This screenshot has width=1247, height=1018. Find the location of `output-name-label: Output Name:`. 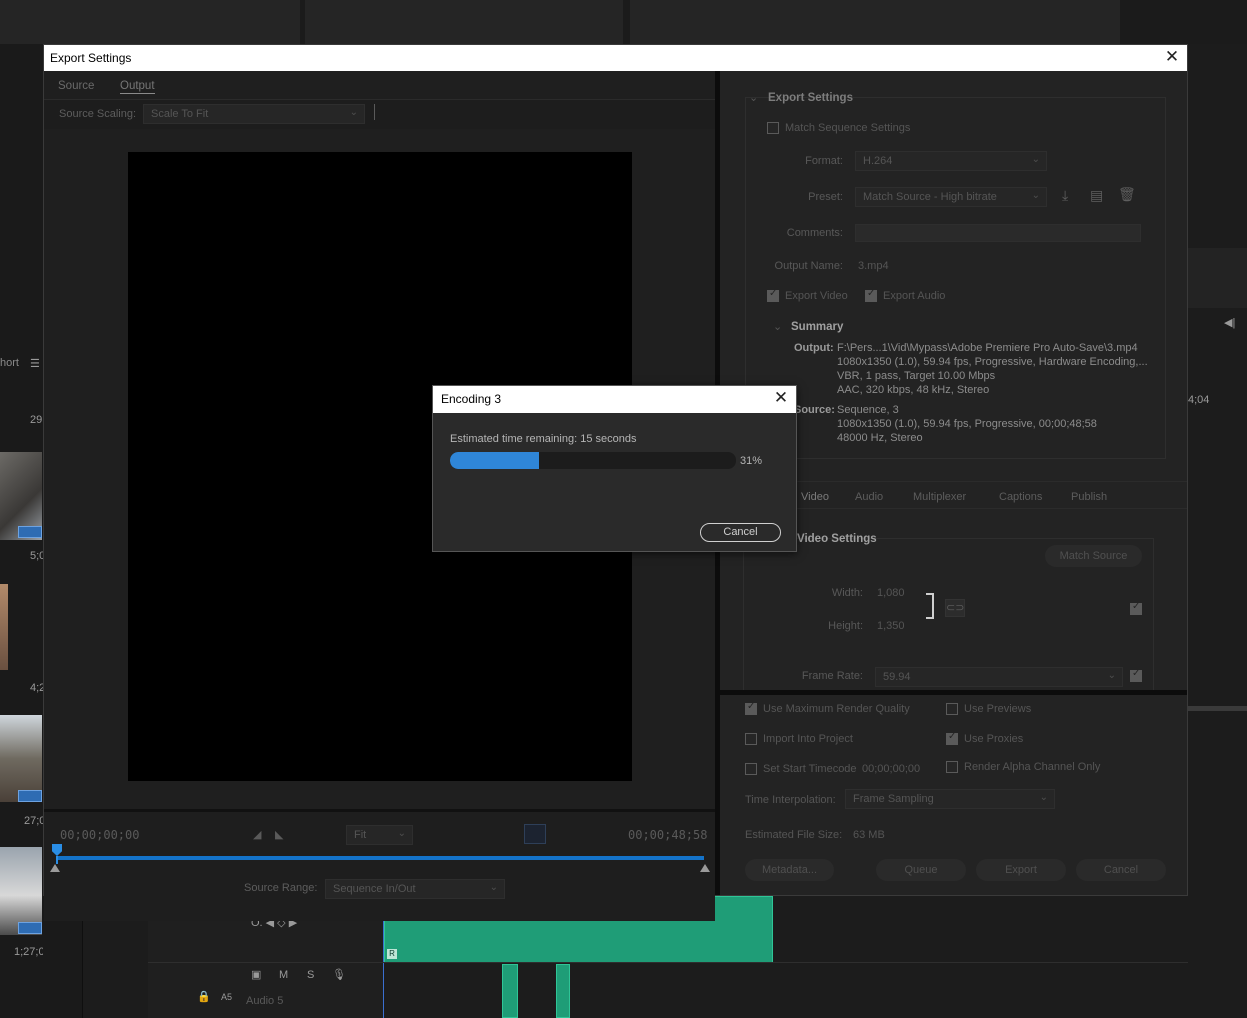

output-name-label: Output Name: is located at coordinates (808, 266).